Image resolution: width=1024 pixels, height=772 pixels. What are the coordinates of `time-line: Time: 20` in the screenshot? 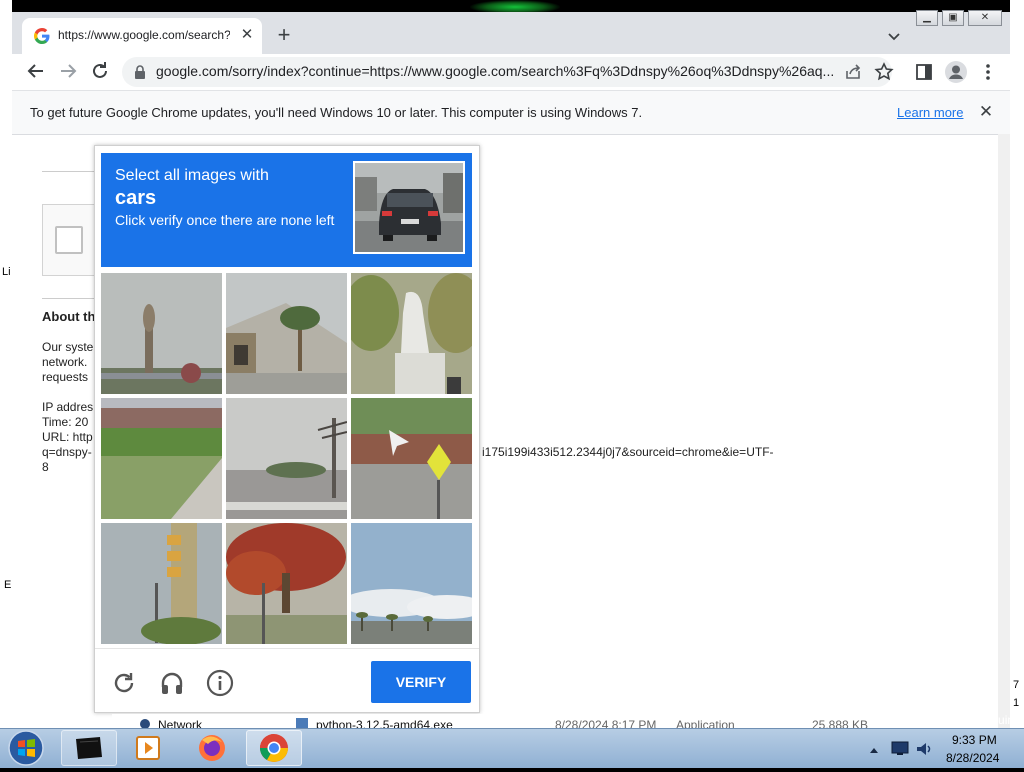 It's located at (65, 422).